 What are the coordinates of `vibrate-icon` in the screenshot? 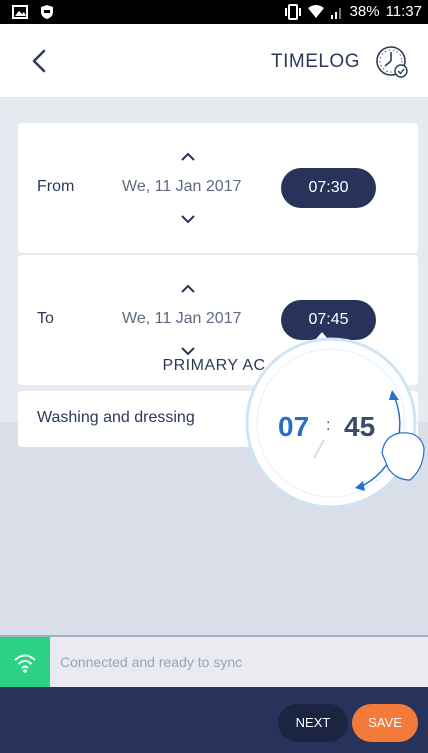 It's located at (292, 11).